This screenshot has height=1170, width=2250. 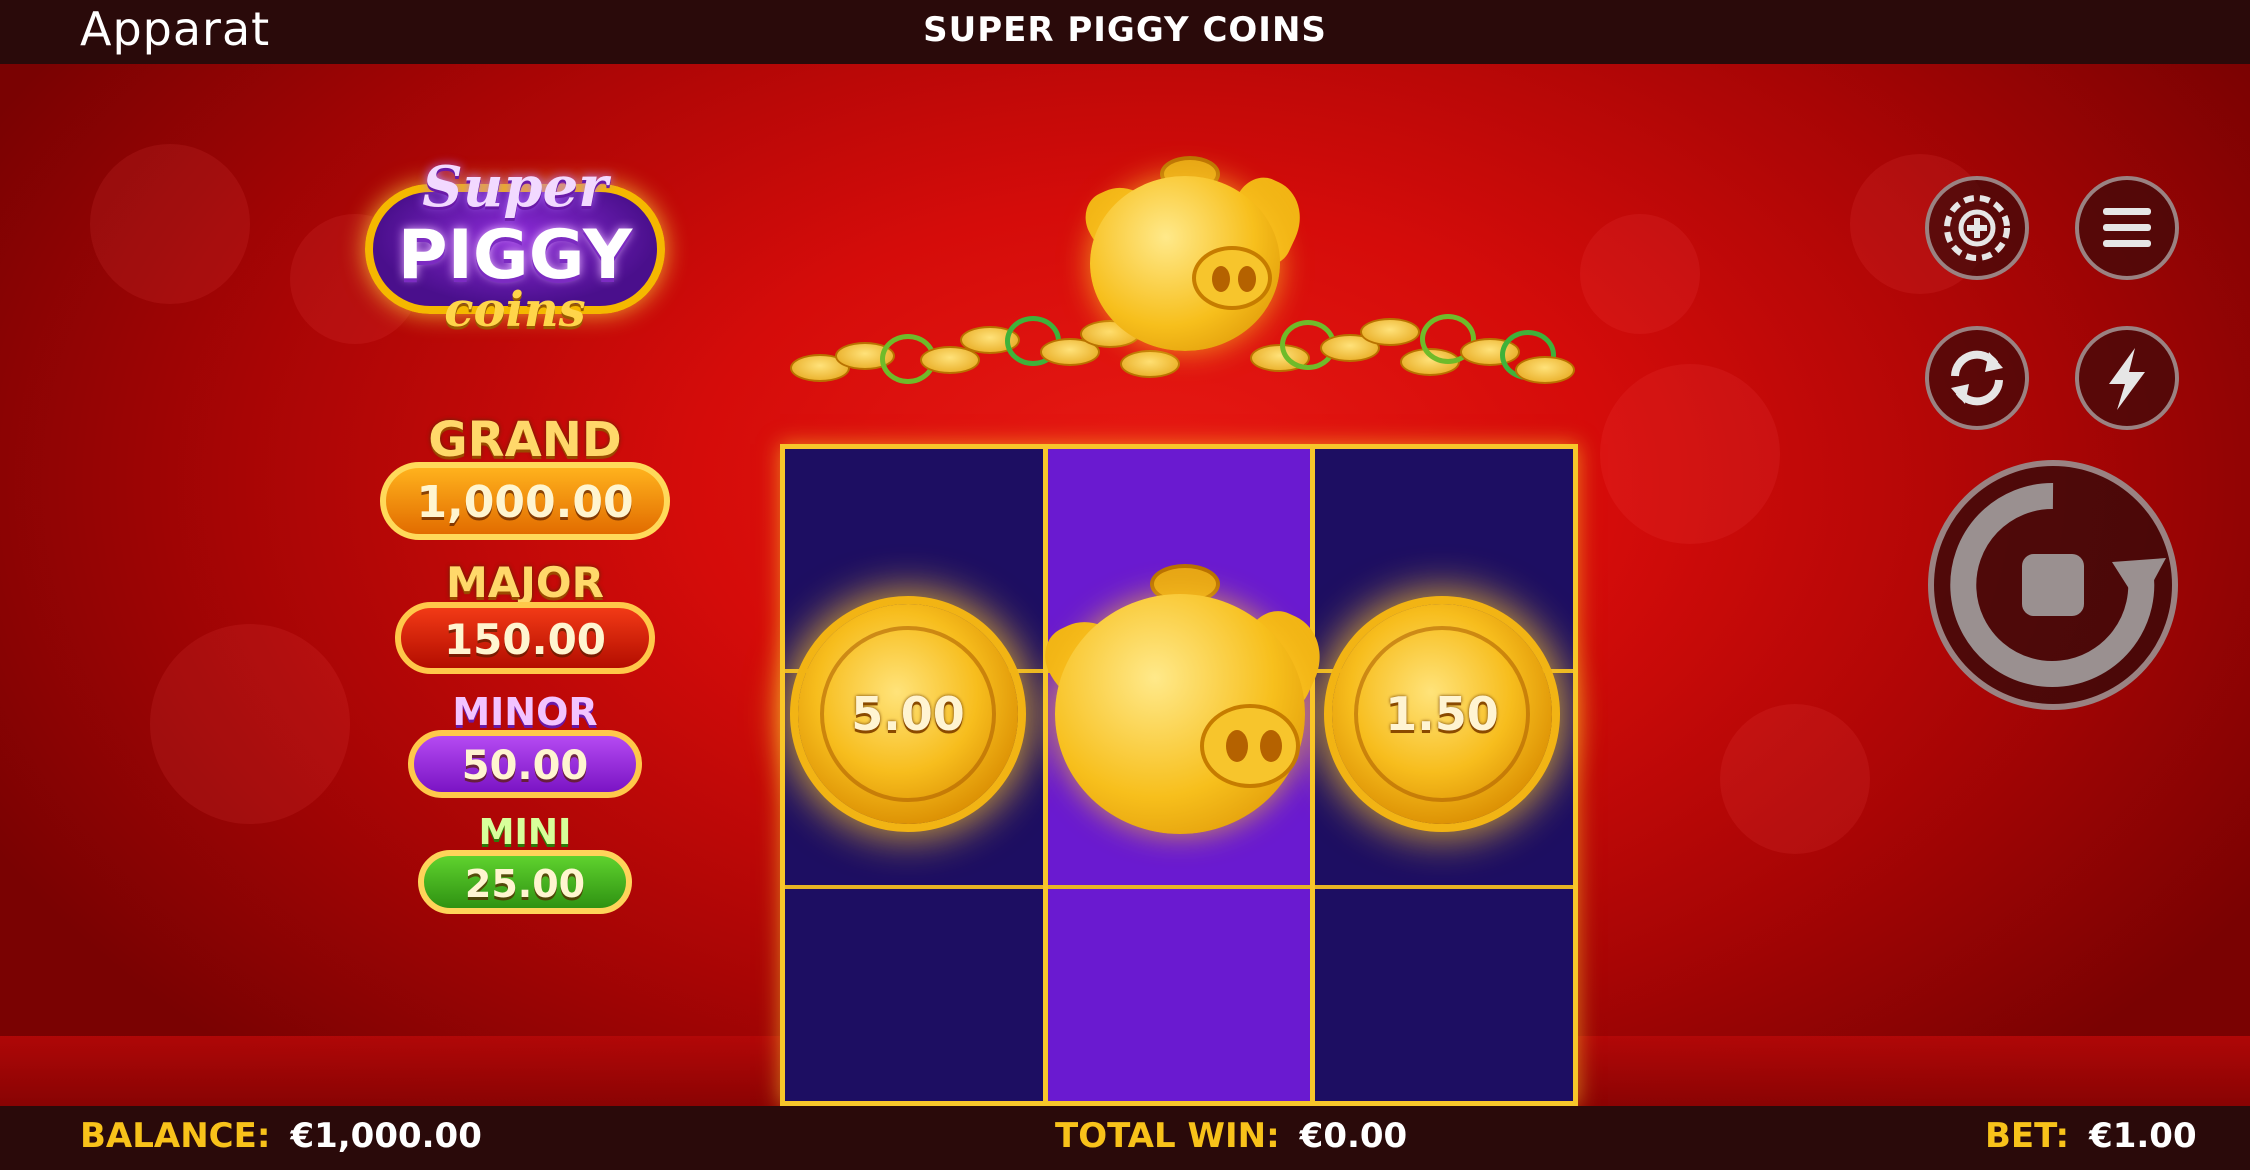 I want to click on turbo-button, so click(x=2127, y=378).